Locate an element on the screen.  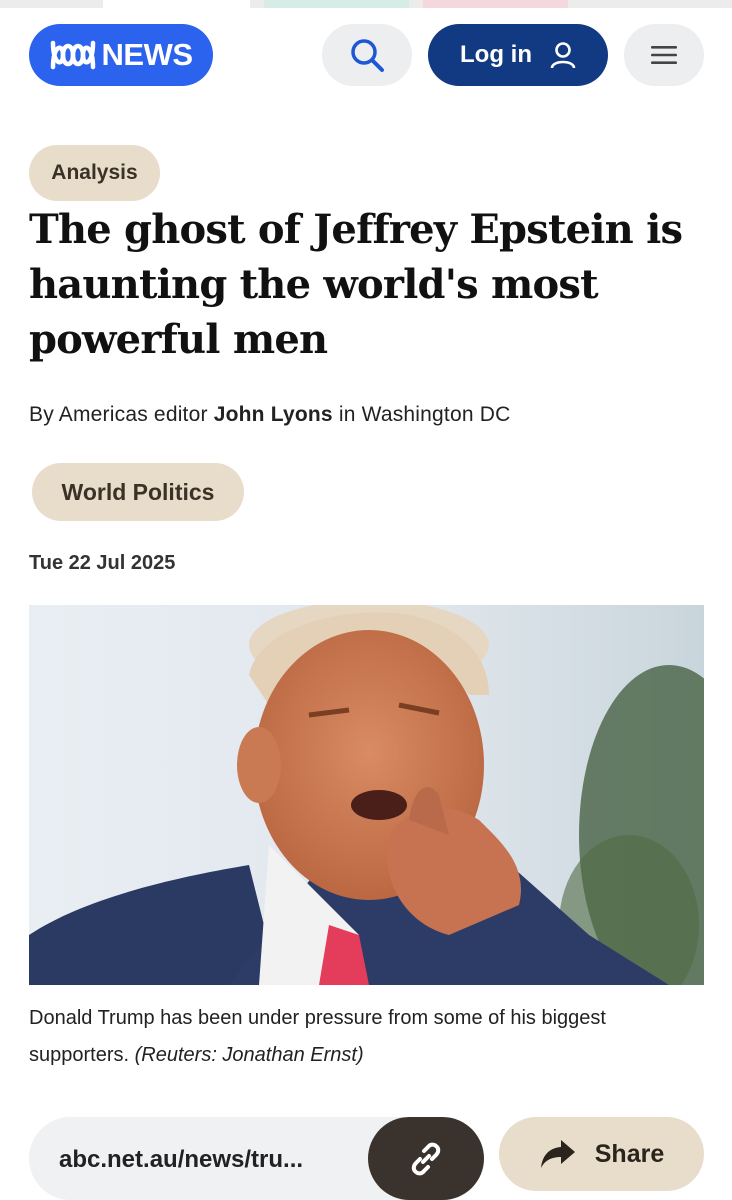
share-button: Share is located at coordinates (601, 1154).